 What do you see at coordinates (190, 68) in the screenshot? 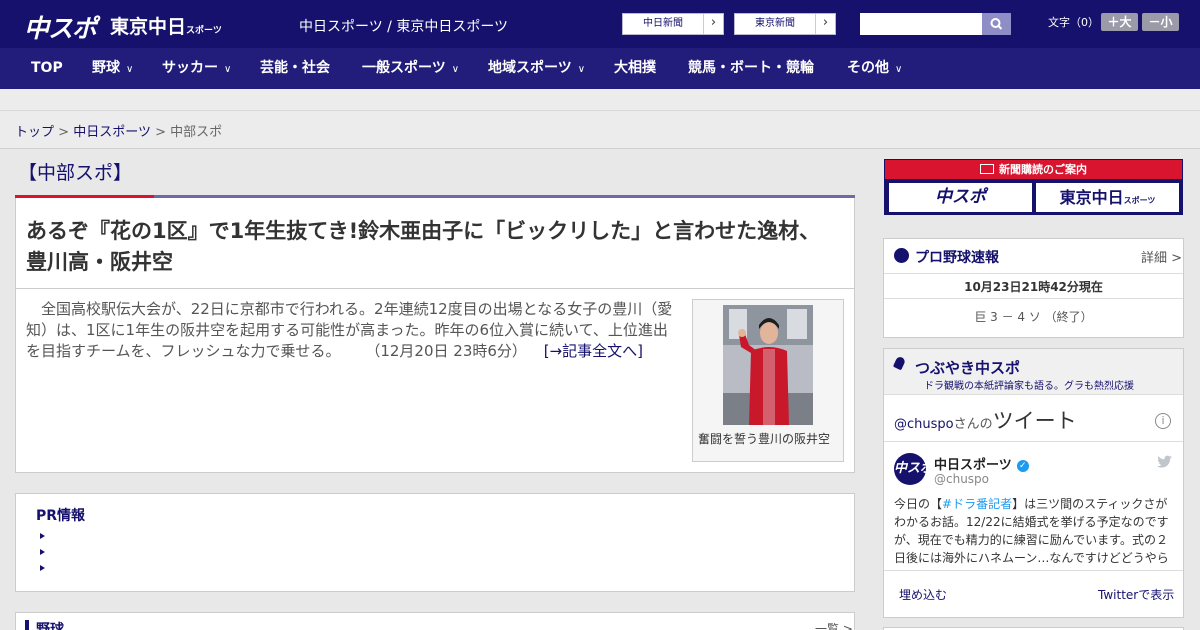
I see `nav-label: サッカー` at bounding box center [190, 68].